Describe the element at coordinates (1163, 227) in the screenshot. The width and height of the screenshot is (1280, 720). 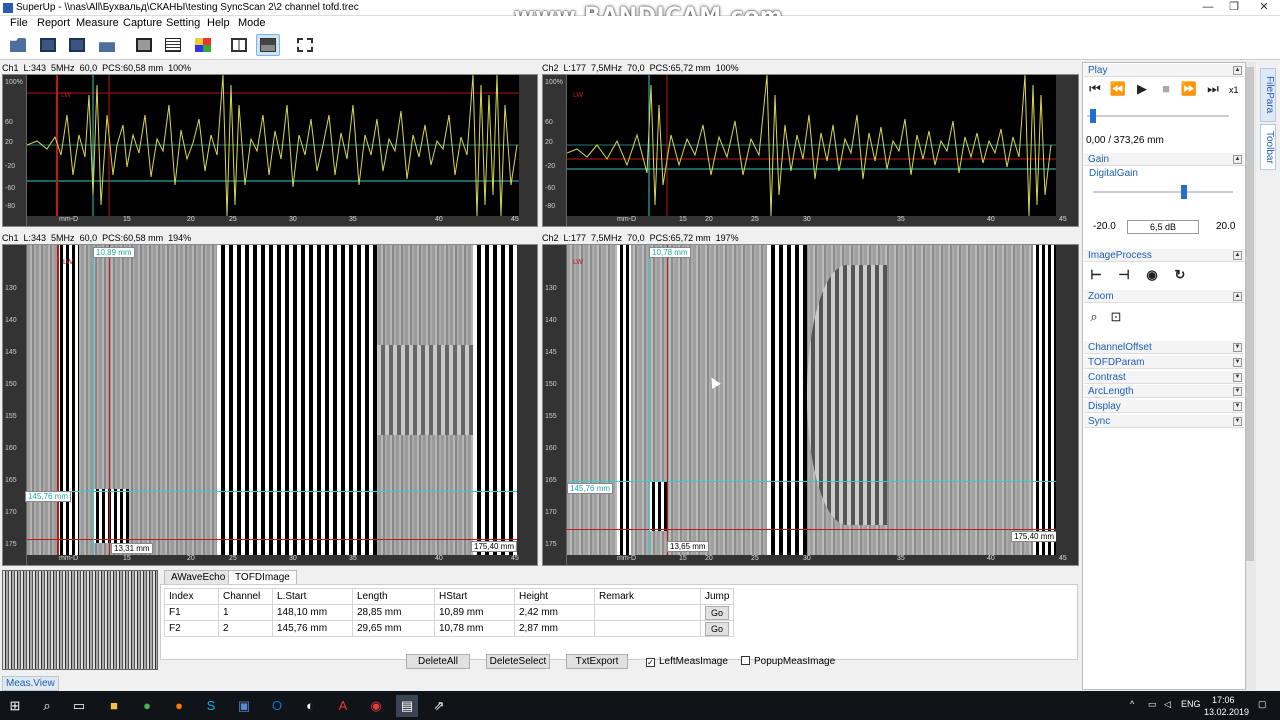
I see `gain-value-input: 6,5 dB` at that location.